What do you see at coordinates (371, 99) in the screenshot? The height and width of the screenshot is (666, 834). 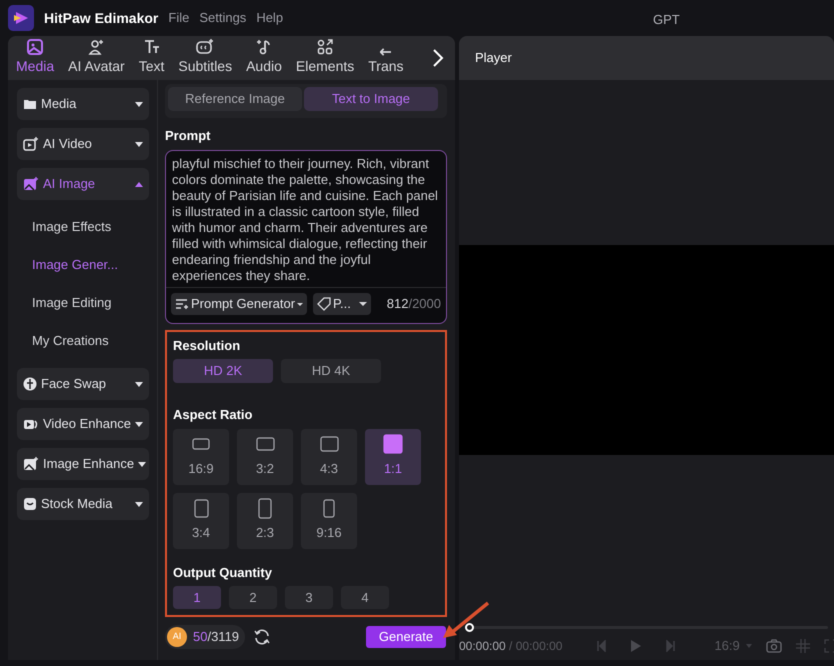 I see `mode-tab: Text to Image` at bounding box center [371, 99].